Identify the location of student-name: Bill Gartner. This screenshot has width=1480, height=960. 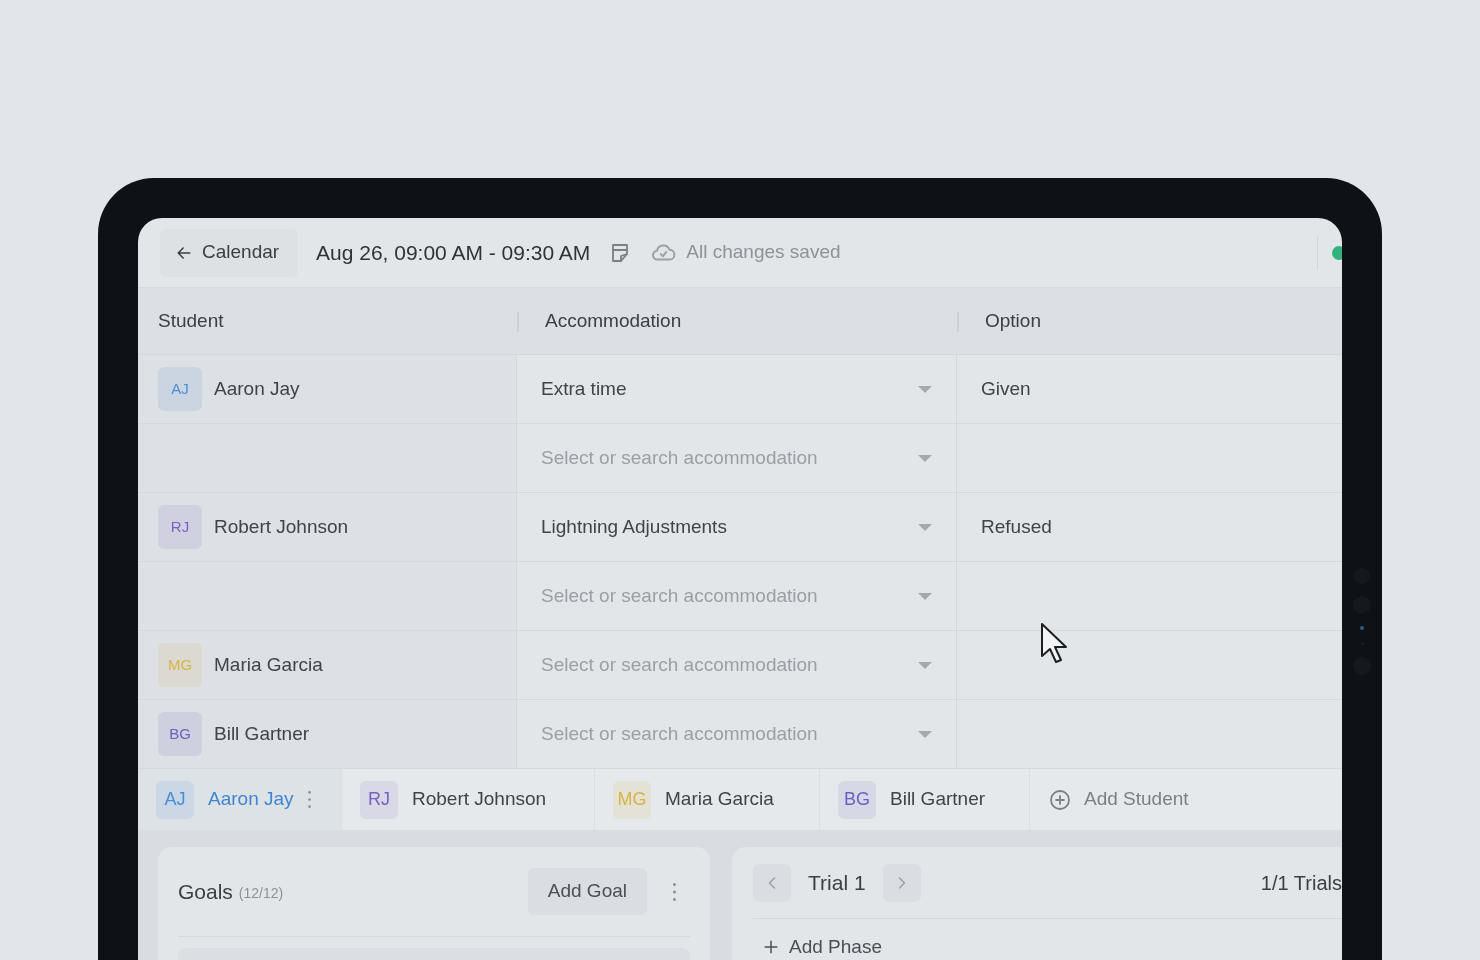
(262, 733).